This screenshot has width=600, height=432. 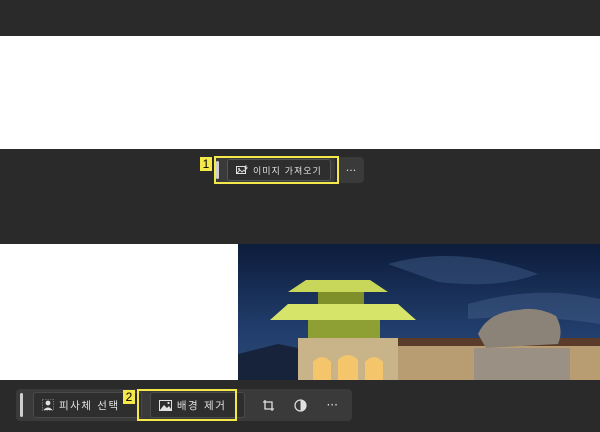 I want to click on image-context-toolbar: 이미지 가져오기, so click(x=274, y=170).